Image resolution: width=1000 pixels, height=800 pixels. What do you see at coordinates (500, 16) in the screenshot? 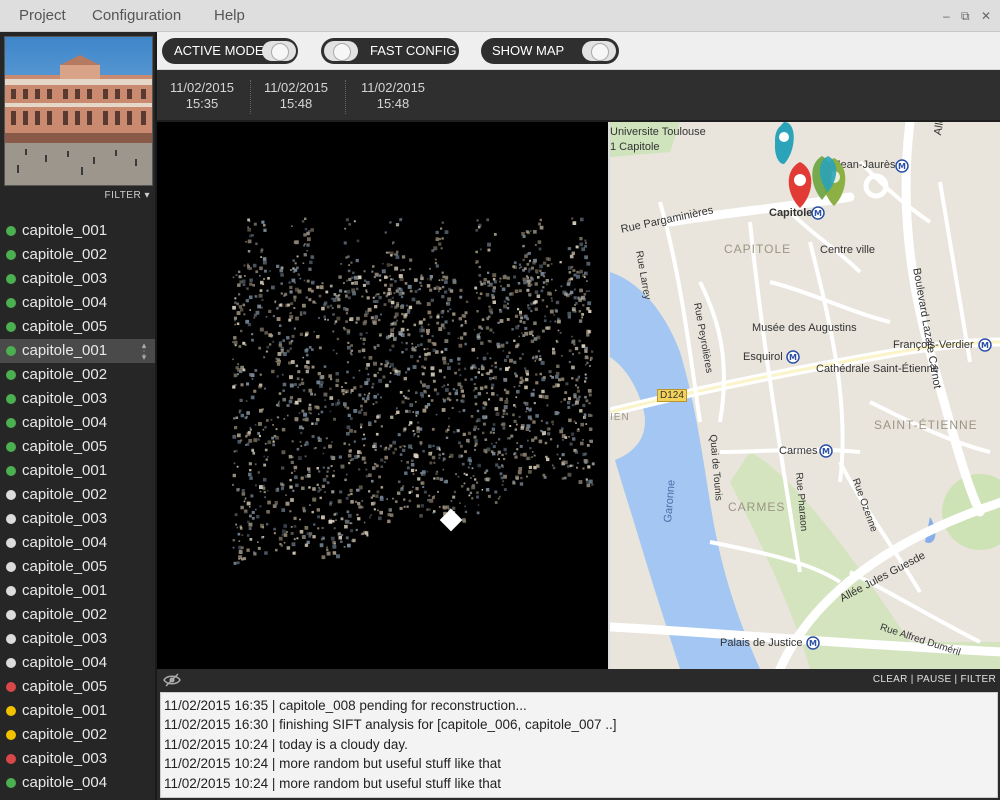
I see `menu-bar: Project Configuration Help – ⧉ ✕` at bounding box center [500, 16].